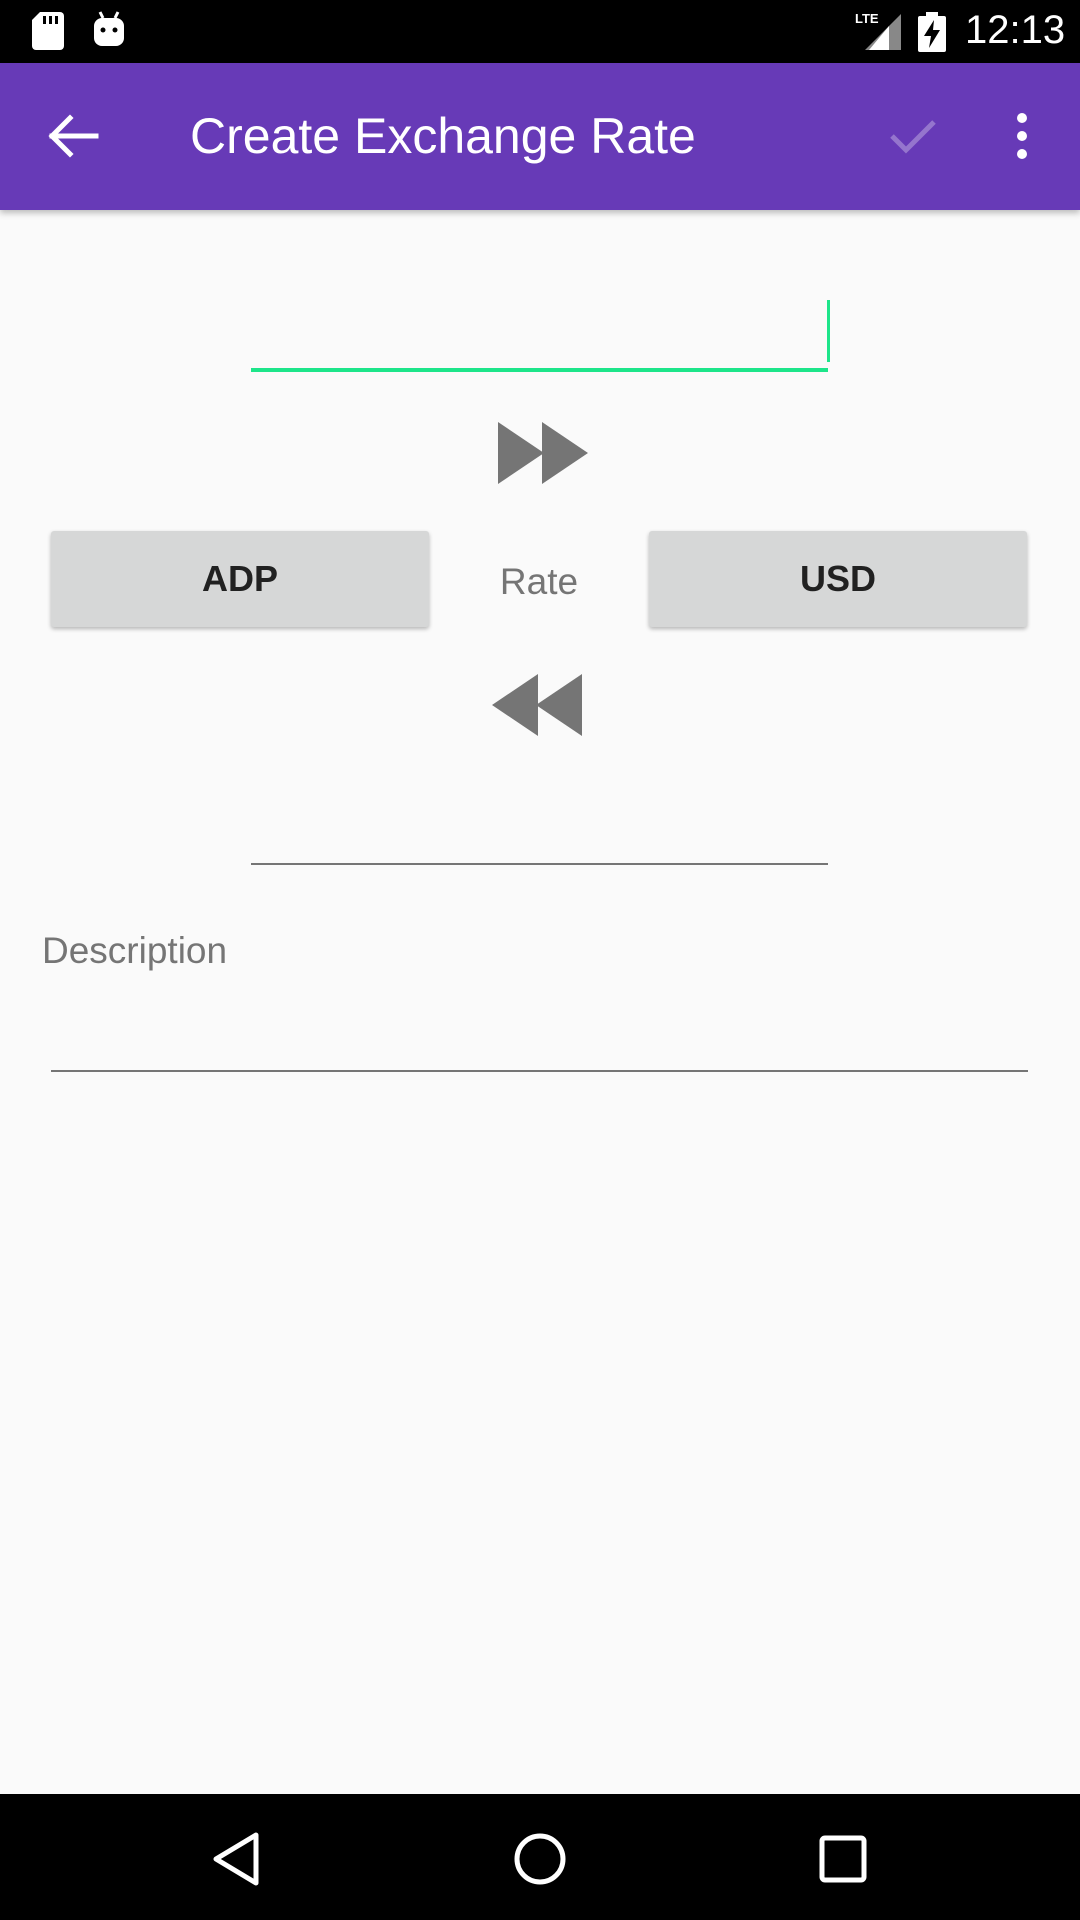  I want to click on from-currency-button: ADP, so click(240, 579).